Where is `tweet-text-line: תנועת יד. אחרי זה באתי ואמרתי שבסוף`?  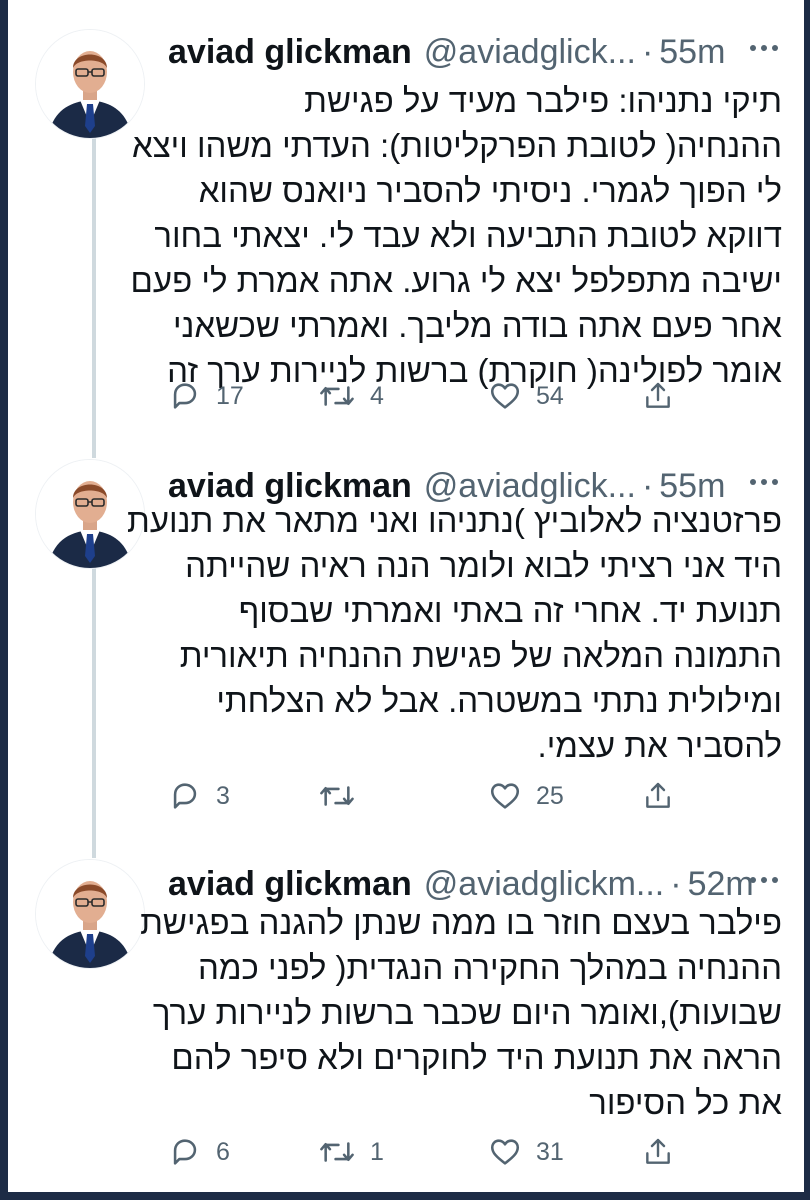 tweet-text-line: תנועת יד. אחרי זה באתי ואמרתי שבסוף is located at coordinates (510, 610).